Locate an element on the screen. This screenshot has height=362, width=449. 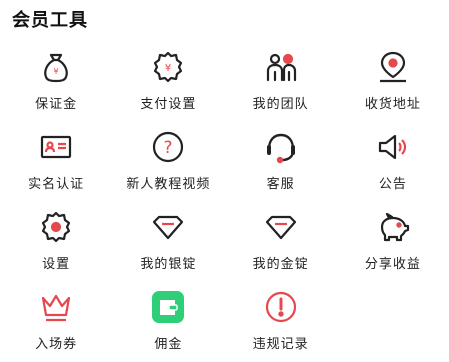
tool-payment-settings-label: 支付设置 is located at coordinates (168, 104).